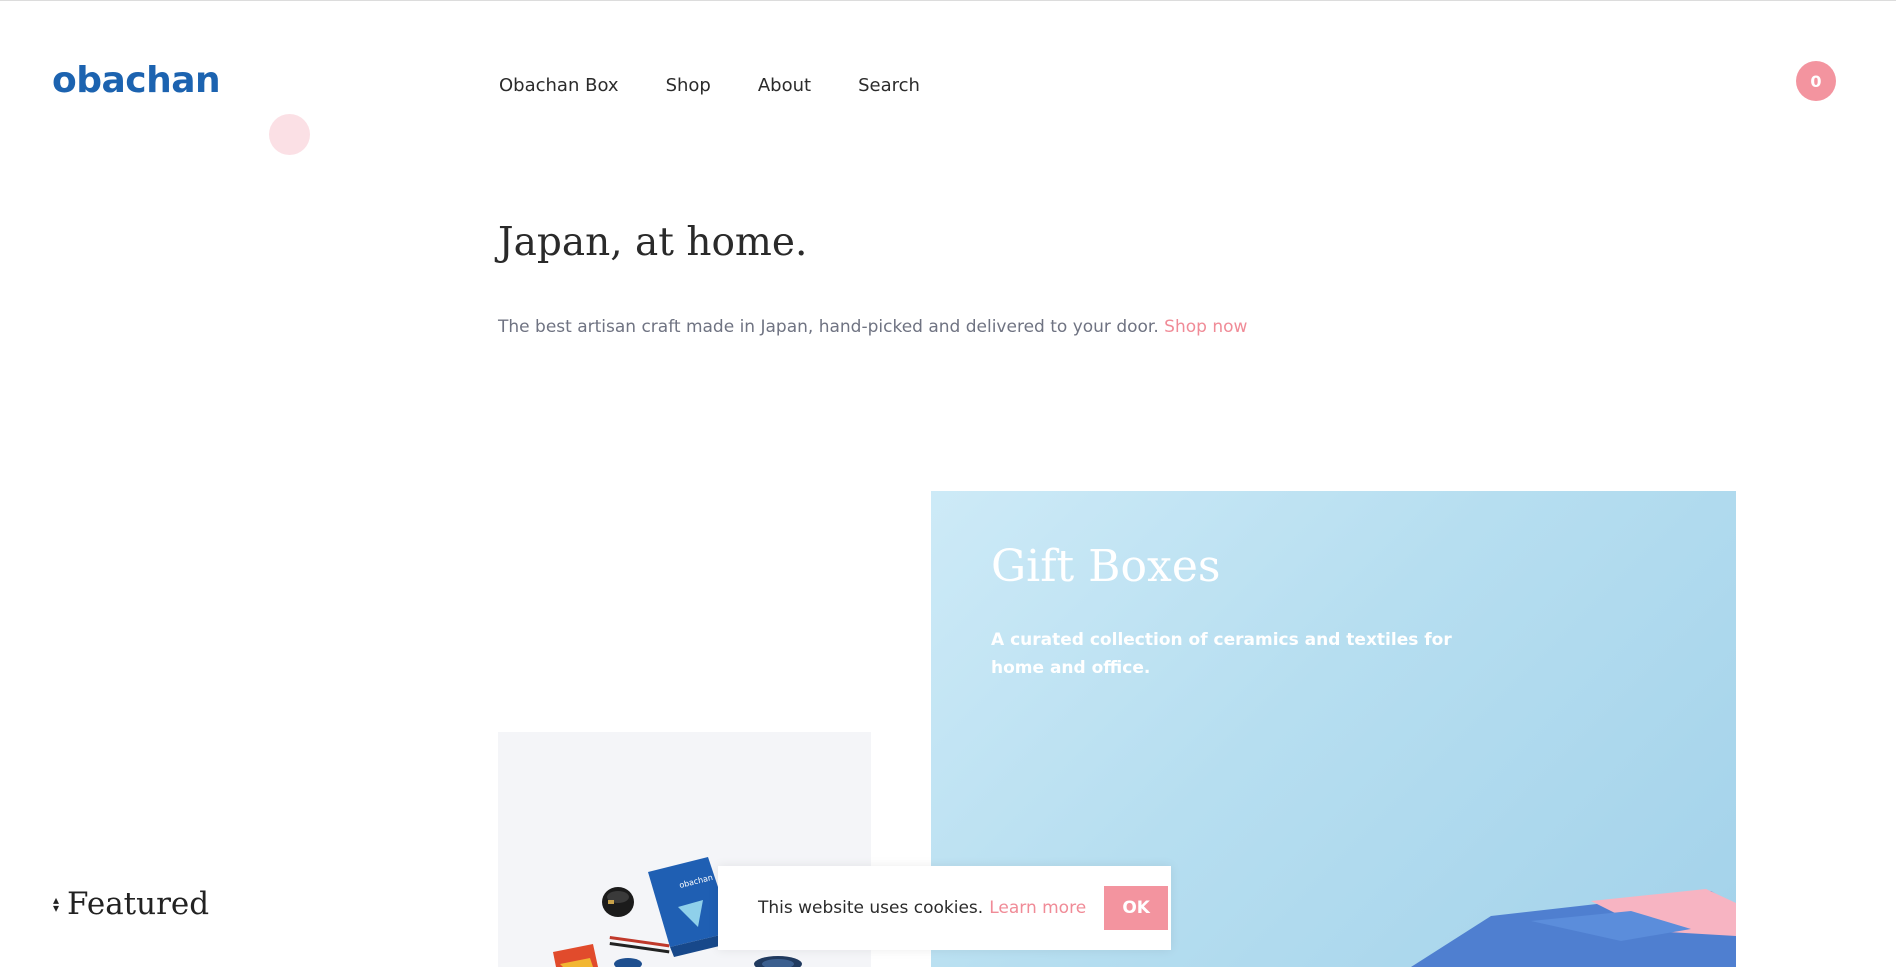 This screenshot has height=967, width=1896. What do you see at coordinates (136, 80) in the screenshot?
I see `logo: obachan` at bounding box center [136, 80].